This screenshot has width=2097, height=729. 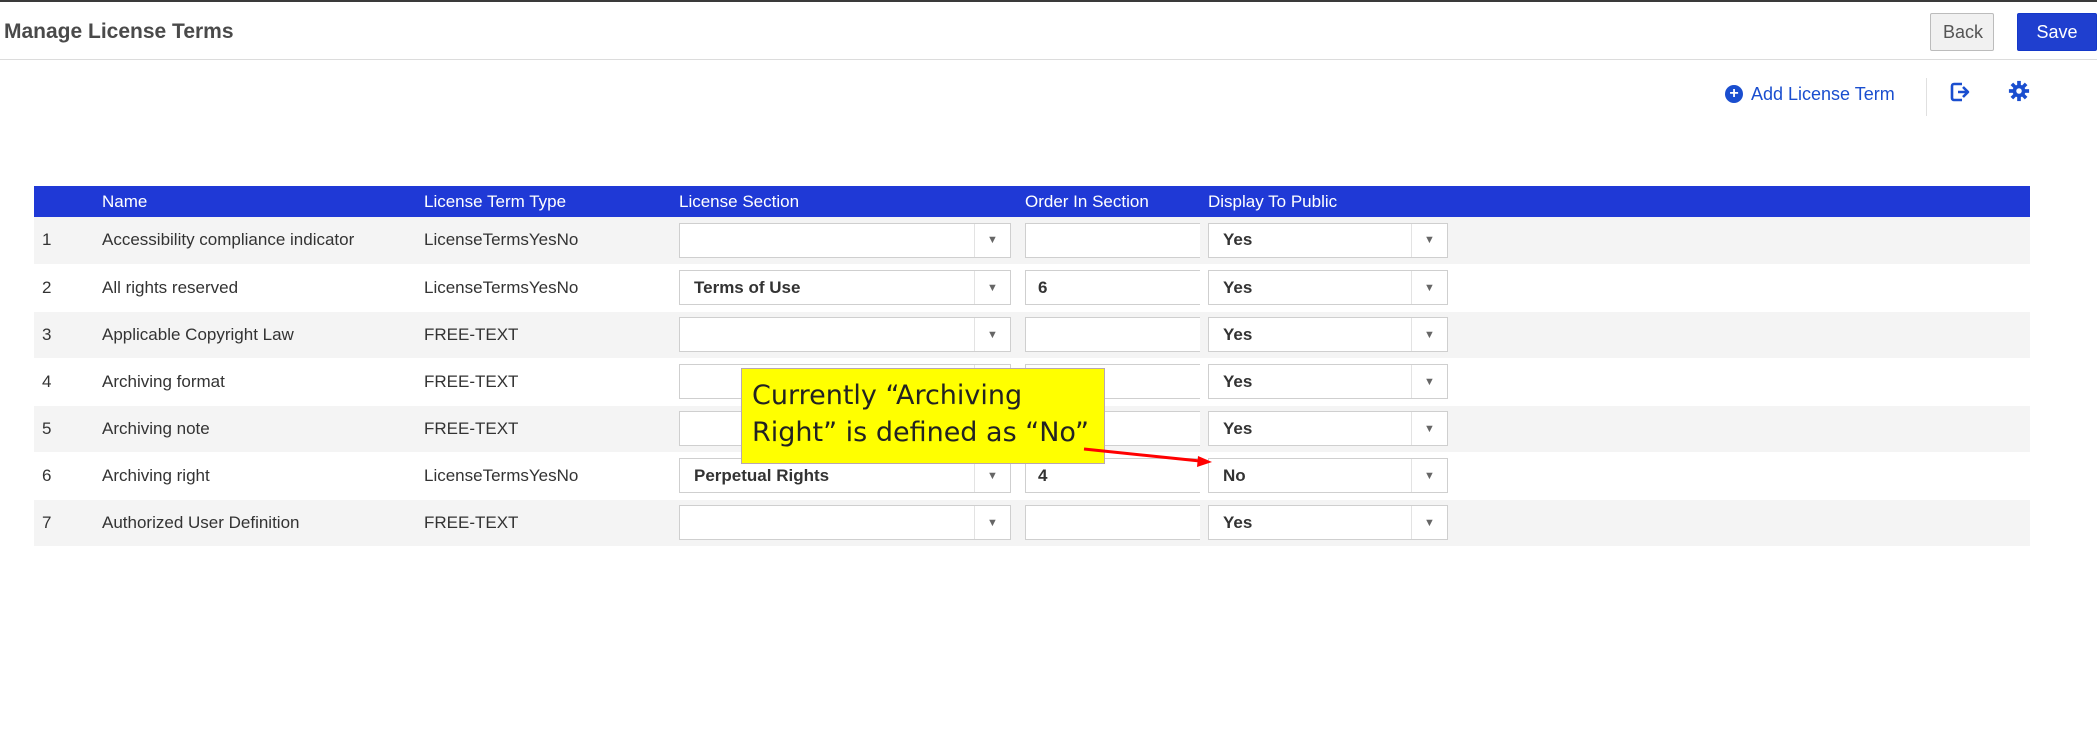 I want to click on term-name: Archiving format, so click(x=255, y=382).